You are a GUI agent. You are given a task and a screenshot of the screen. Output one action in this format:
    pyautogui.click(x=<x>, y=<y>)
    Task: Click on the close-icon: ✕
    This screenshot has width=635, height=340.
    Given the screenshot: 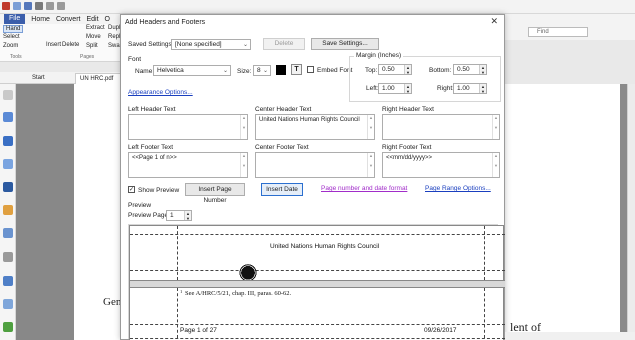 What is the action you would take?
    pyautogui.click(x=494, y=21)
    